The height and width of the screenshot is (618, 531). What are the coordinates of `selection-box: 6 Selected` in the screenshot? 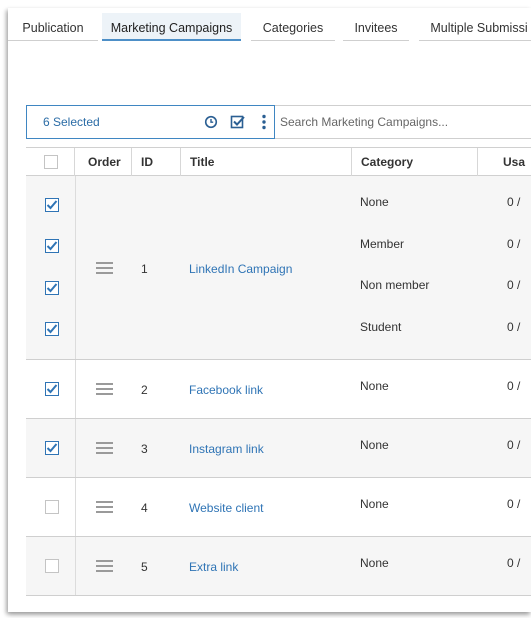 It's located at (150, 122).